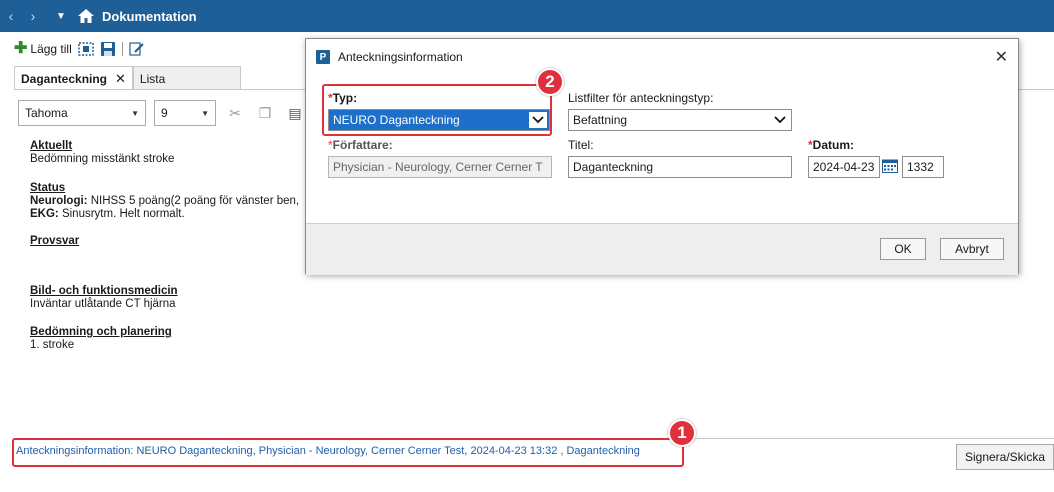  Describe the element at coordinates (52, 345) in the screenshot. I see `bedomning-text: 1. stroke` at that location.